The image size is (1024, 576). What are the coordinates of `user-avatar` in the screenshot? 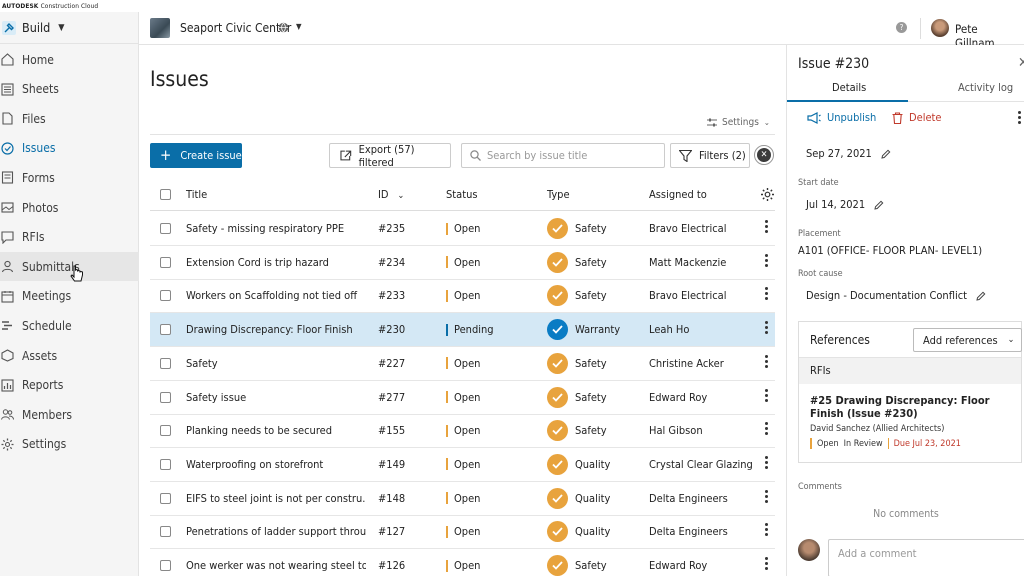 It's located at (940, 28).